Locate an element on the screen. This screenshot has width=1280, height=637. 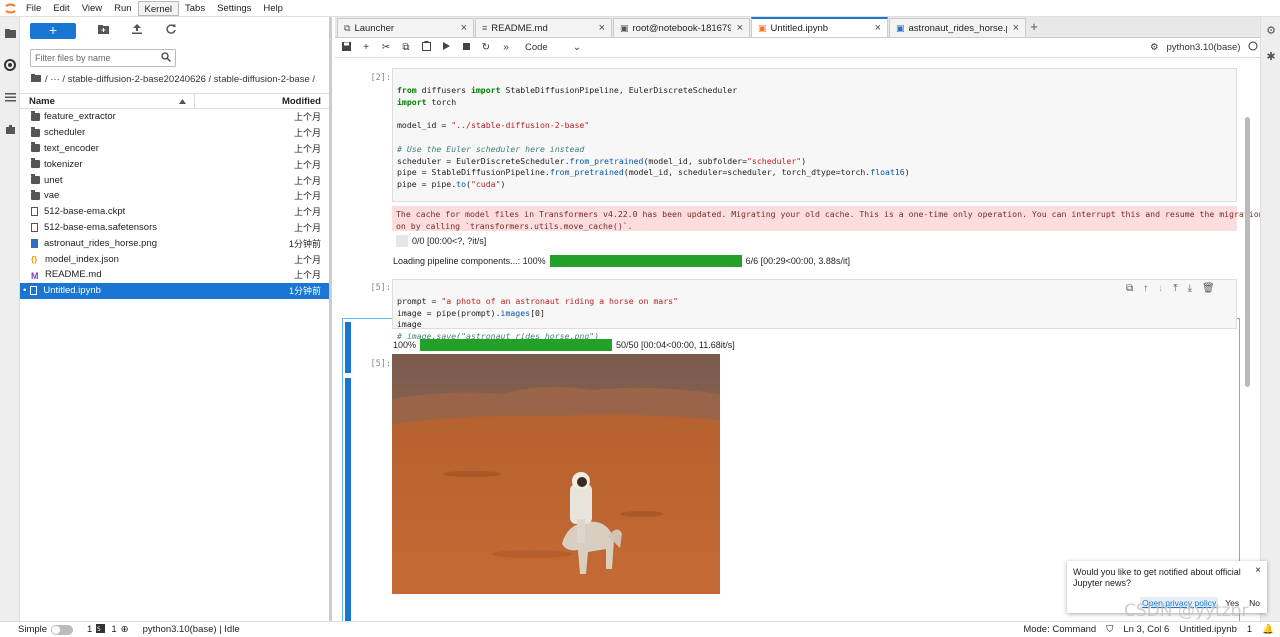
file-row-scheduler: scheduler 上个月 is located at coordinates (174, 133).